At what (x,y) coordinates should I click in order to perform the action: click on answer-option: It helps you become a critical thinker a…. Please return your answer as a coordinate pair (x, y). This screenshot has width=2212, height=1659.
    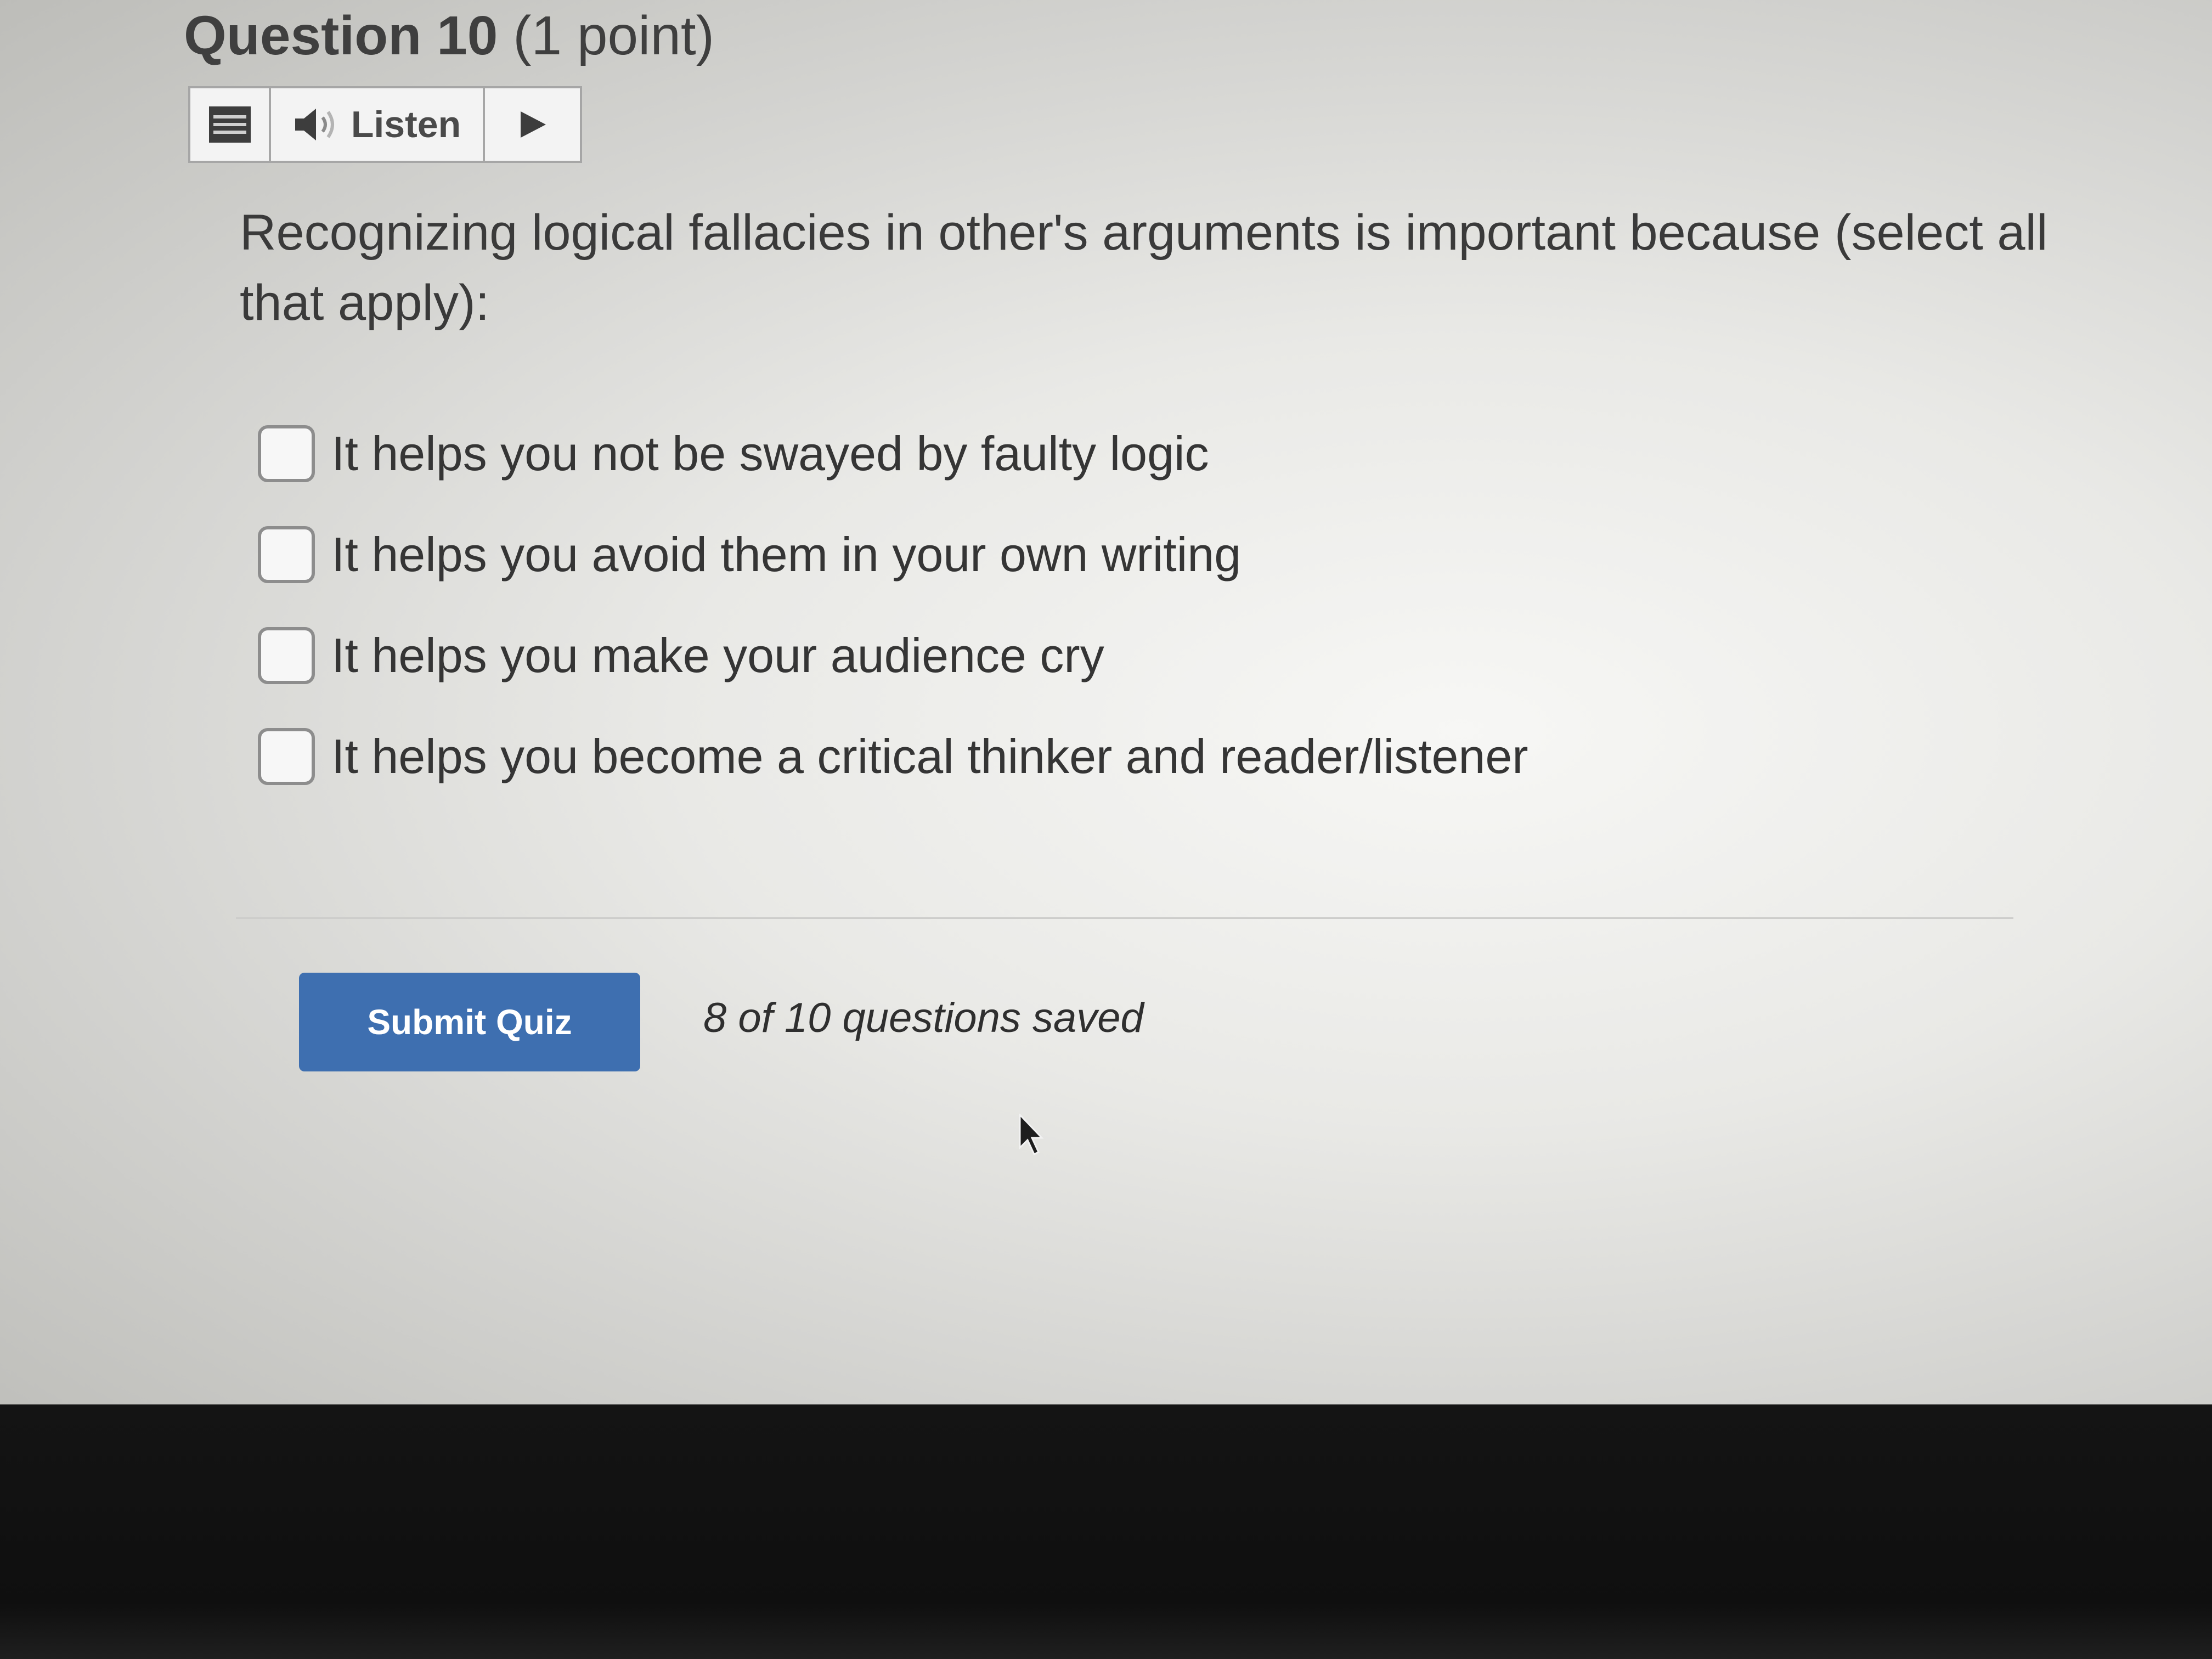
    Looking at the image, I should click on (893, 756).